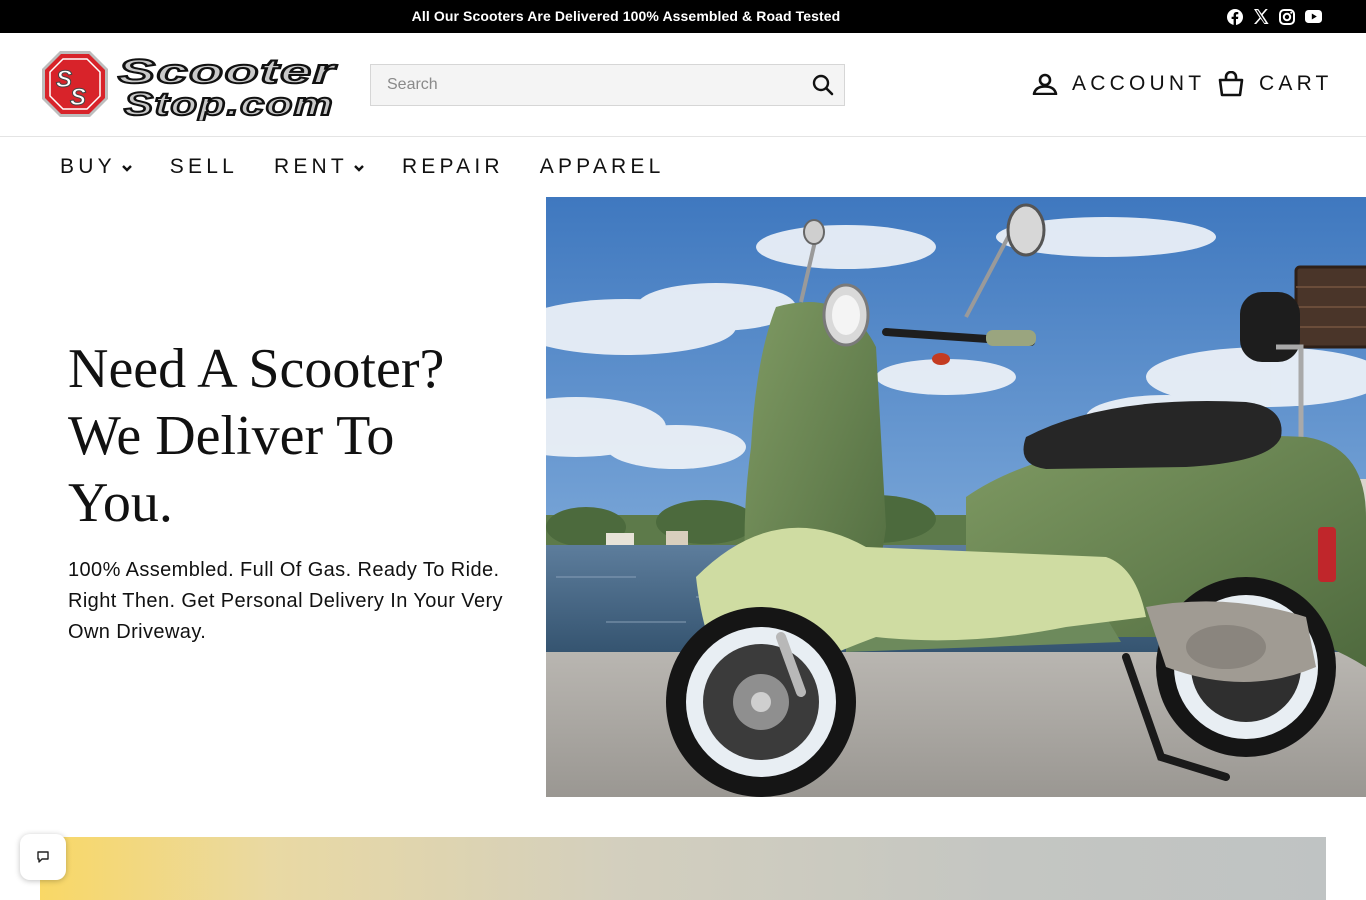 The width and height of the screenshot is (1366, 900). I want to click on account-link: ACCOUNT, so click(1118, 84).